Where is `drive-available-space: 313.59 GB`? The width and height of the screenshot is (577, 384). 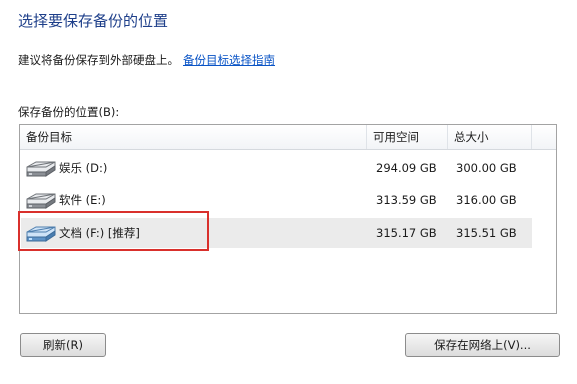 drive-available-space: 313.59 GB is located at coordinates (406, 200).